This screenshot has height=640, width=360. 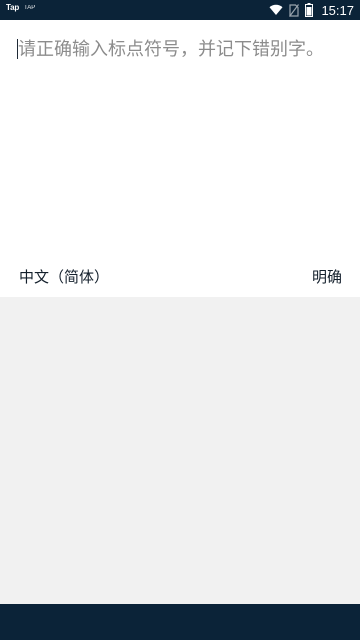 What do you see at coordinates (13, 7) in the screenshot?
I see `app-tag: Tap` at bounding box center [13, 7].